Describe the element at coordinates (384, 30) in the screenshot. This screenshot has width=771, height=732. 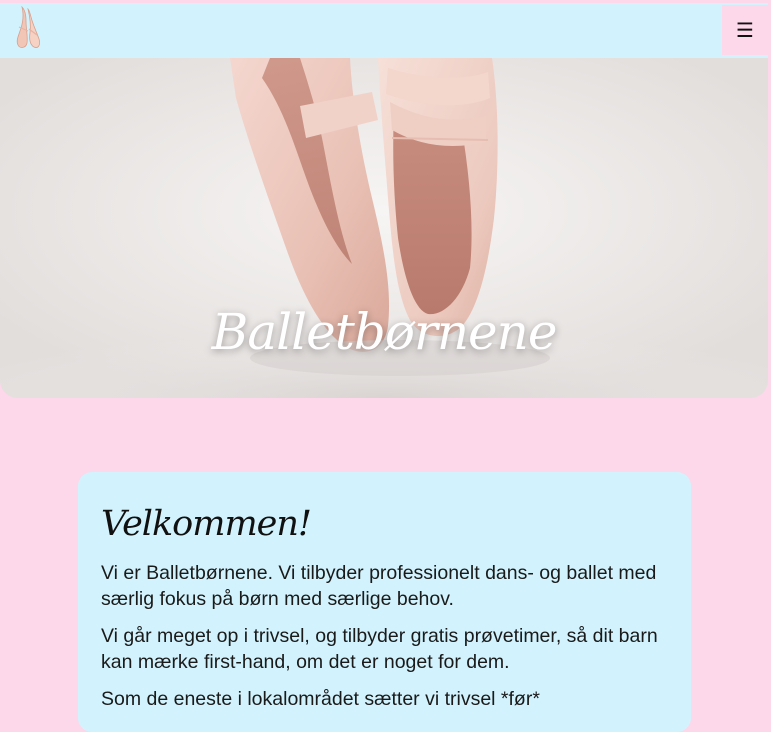
I see `navbar: ☰` at that location.